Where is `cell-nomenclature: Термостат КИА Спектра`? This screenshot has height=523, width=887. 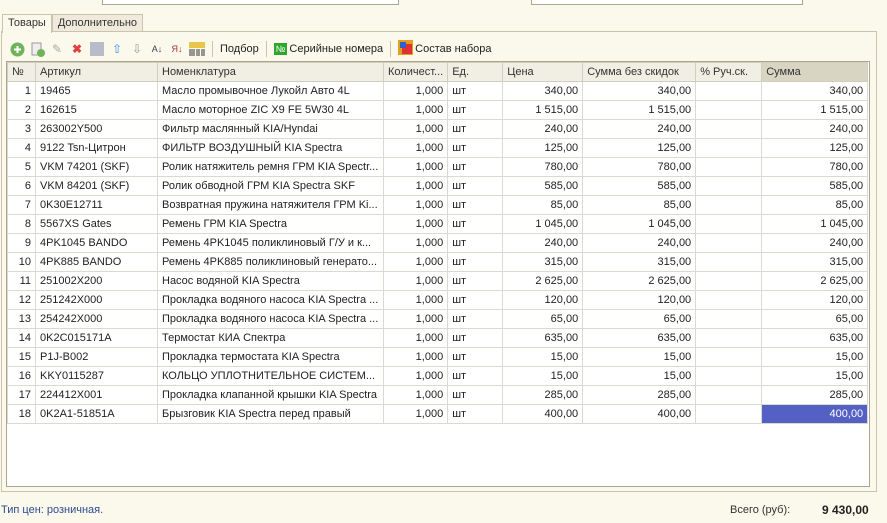 cell-nomenclature: Термостат КИА Спектра is located at coordinates (270, 338).